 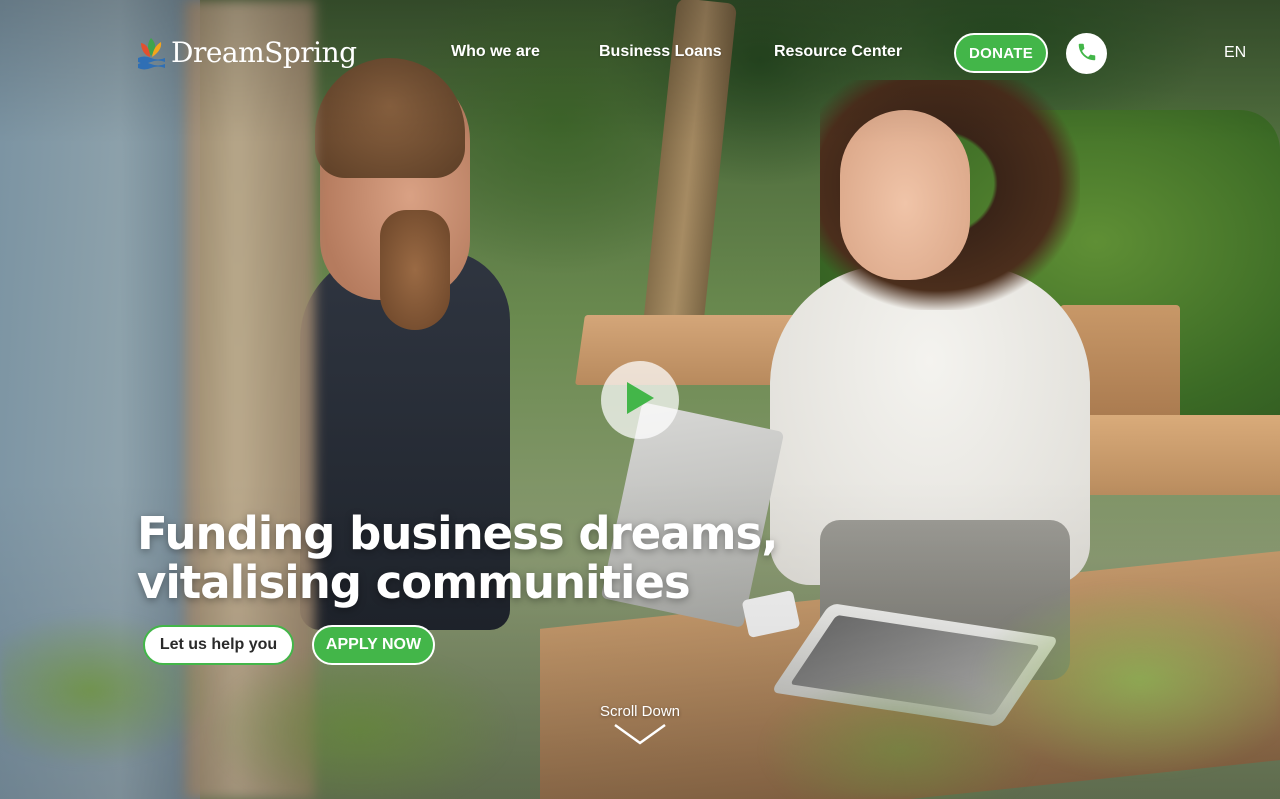 I want to click on play-video-button, so click(x=640, y=400).